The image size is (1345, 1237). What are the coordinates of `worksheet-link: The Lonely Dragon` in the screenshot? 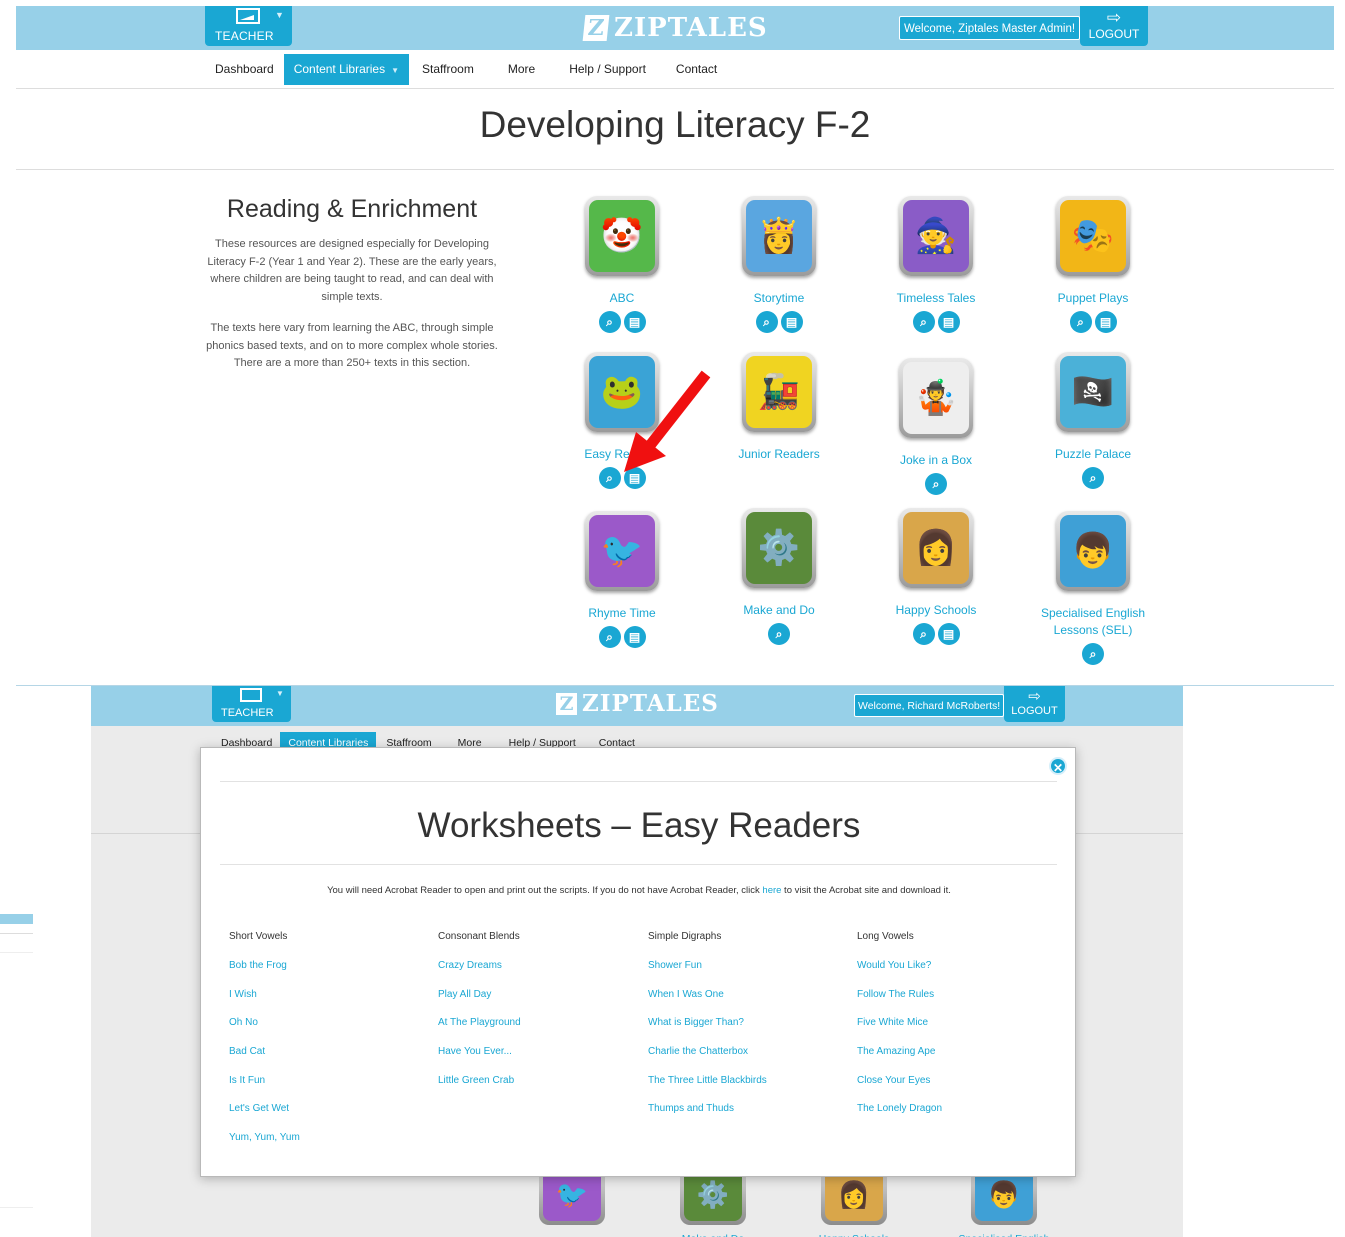 It's located at (957, 1117).